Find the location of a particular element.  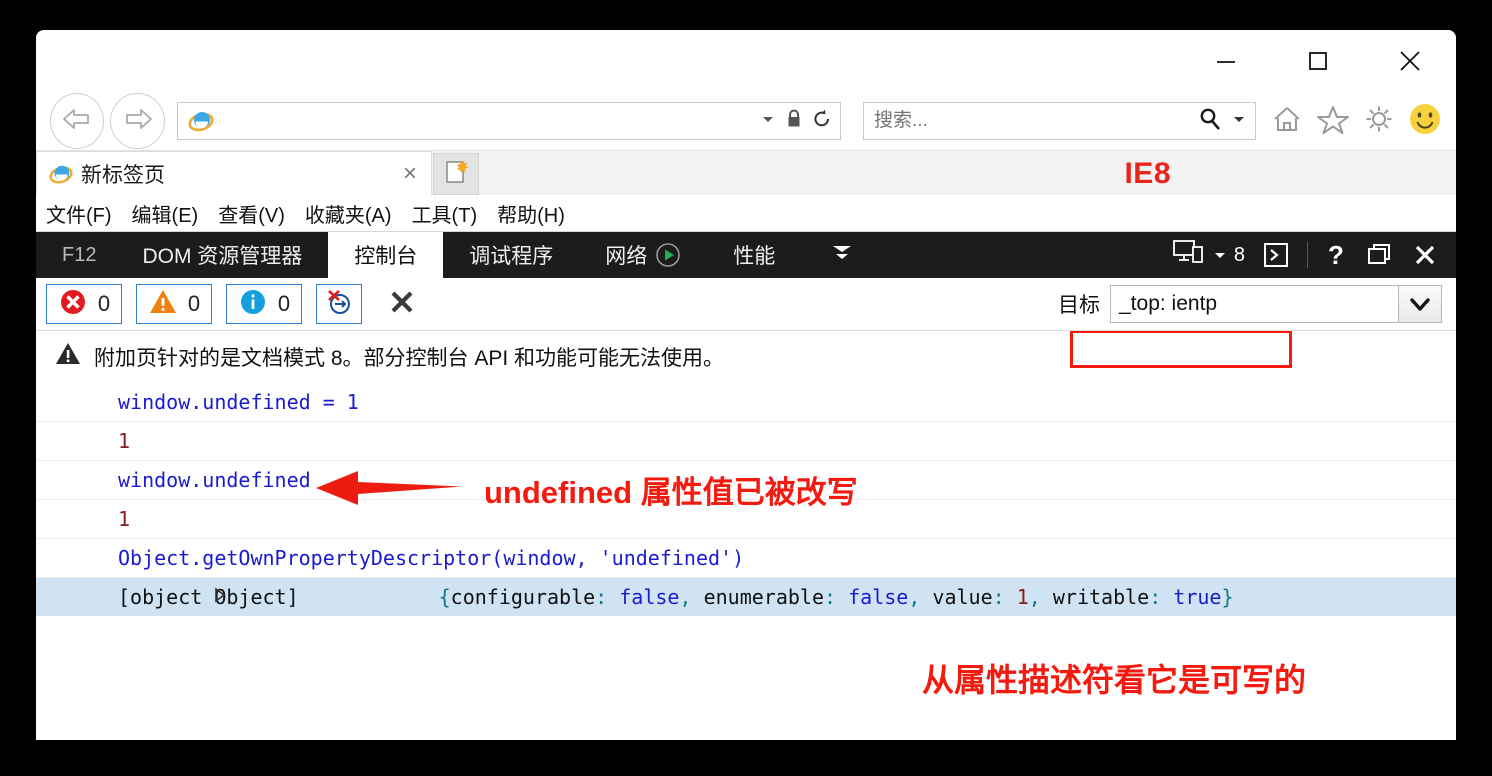

new-tab-button is located at coordinates (456, 174).